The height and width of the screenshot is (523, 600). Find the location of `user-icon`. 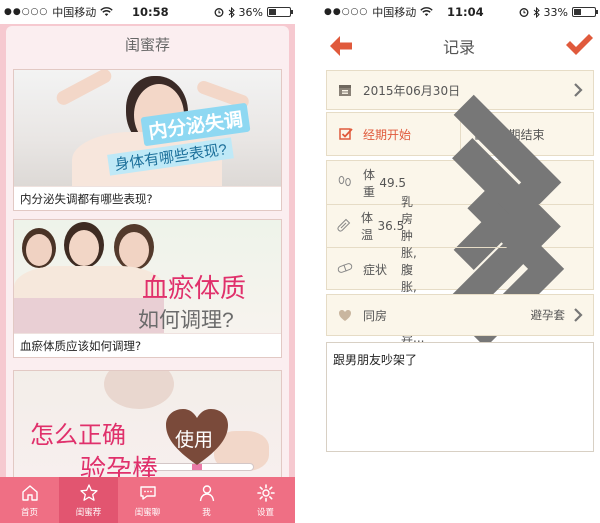

user-icon is located at coordinates (206, 492).